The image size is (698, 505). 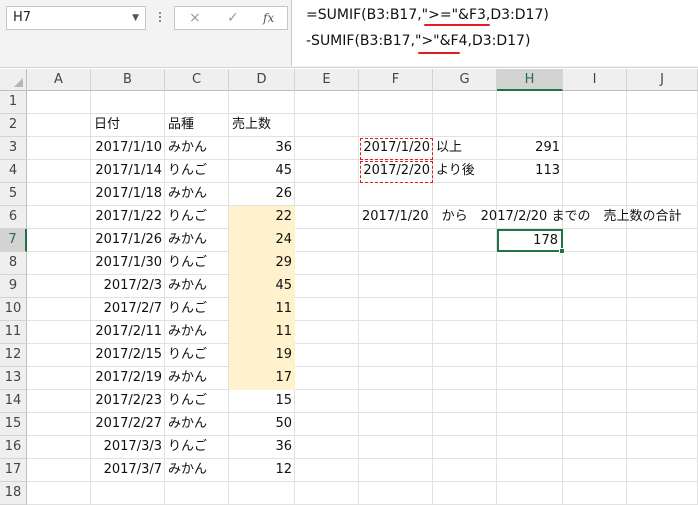 What do you see at coordinates (13, 80) in the screenshot?
I see `select-all-corner` at bounding box center [13, 80].